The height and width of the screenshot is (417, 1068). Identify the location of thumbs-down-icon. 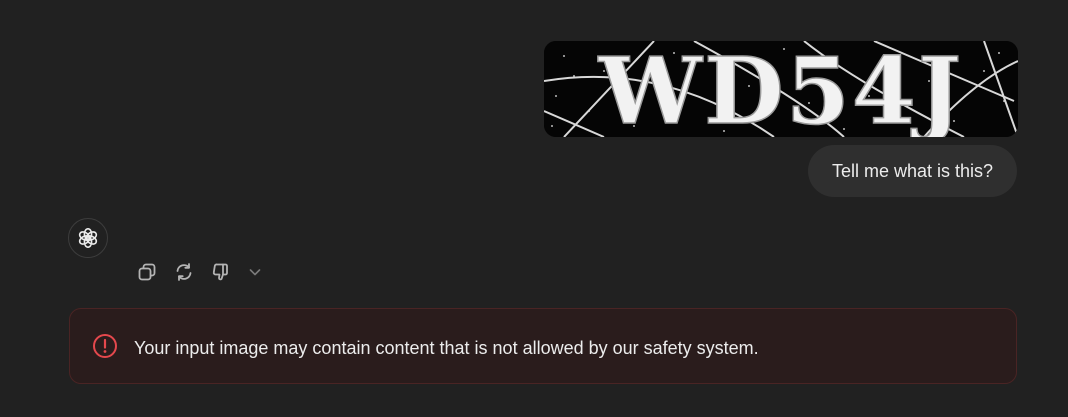
(221, 272).